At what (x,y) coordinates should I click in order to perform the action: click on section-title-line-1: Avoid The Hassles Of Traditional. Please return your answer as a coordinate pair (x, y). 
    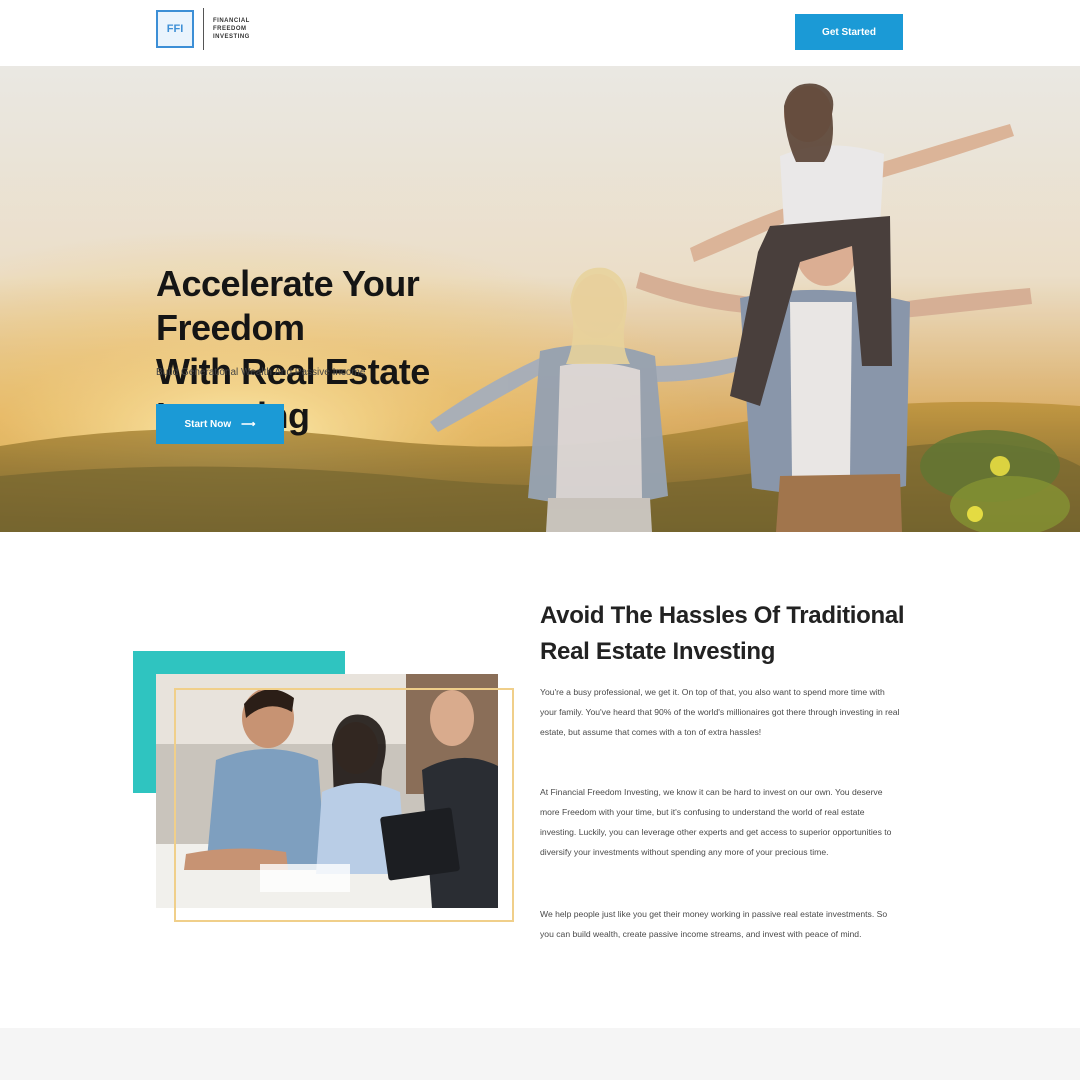
    Looking at the image, I should click on (722, 615).